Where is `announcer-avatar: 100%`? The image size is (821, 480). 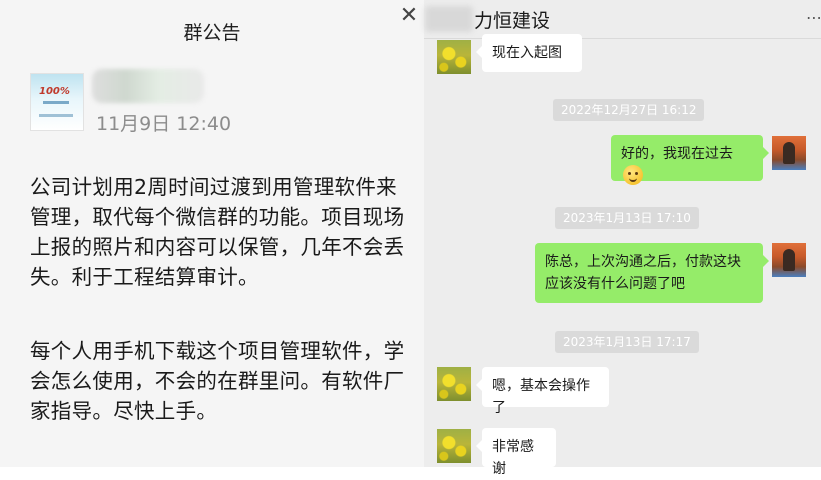 announcer-avatar: 100% is located at coordinates (57, 102).